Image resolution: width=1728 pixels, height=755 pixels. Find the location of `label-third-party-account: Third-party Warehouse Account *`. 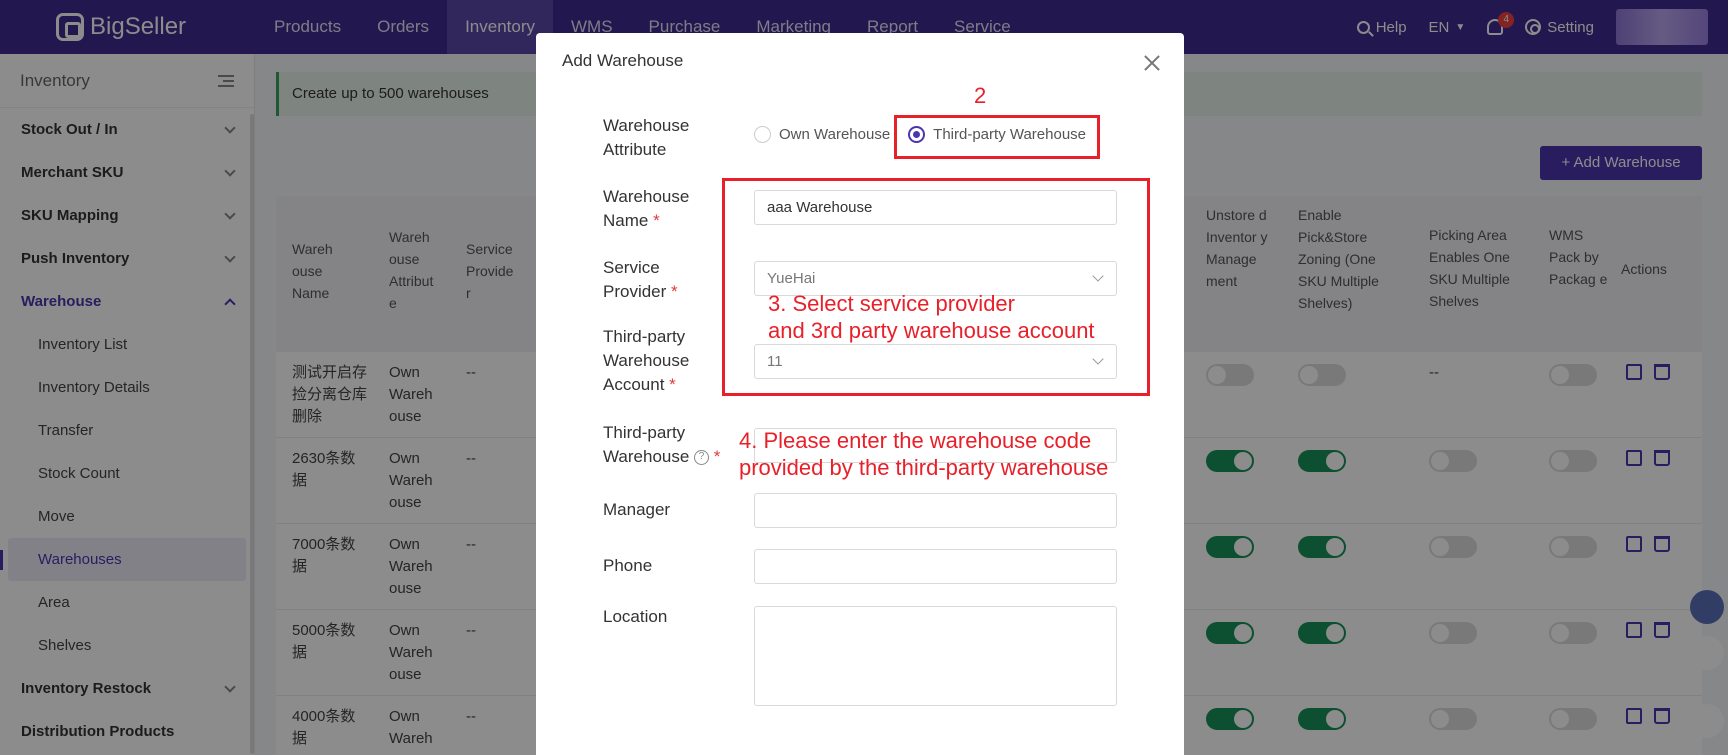

label-third-party-account: Third-party Warehouse Account * is located at coordinates (658, 361).